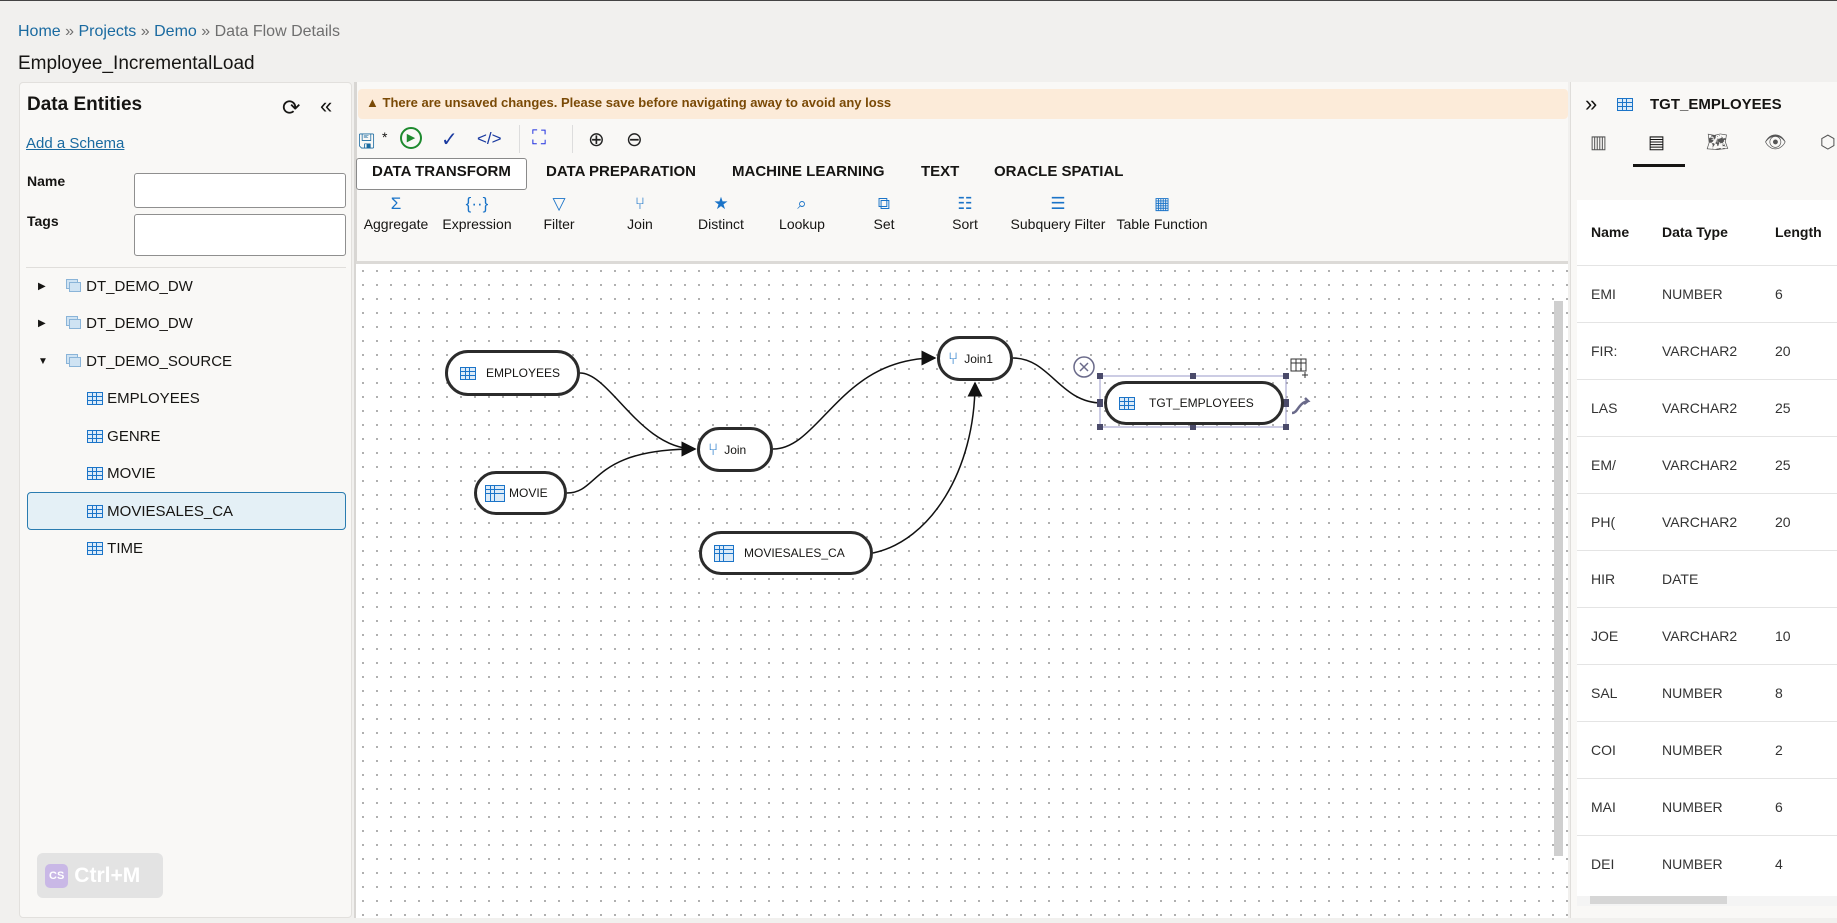  I want to click on edge-moviesales-join1, so click(927, 467).